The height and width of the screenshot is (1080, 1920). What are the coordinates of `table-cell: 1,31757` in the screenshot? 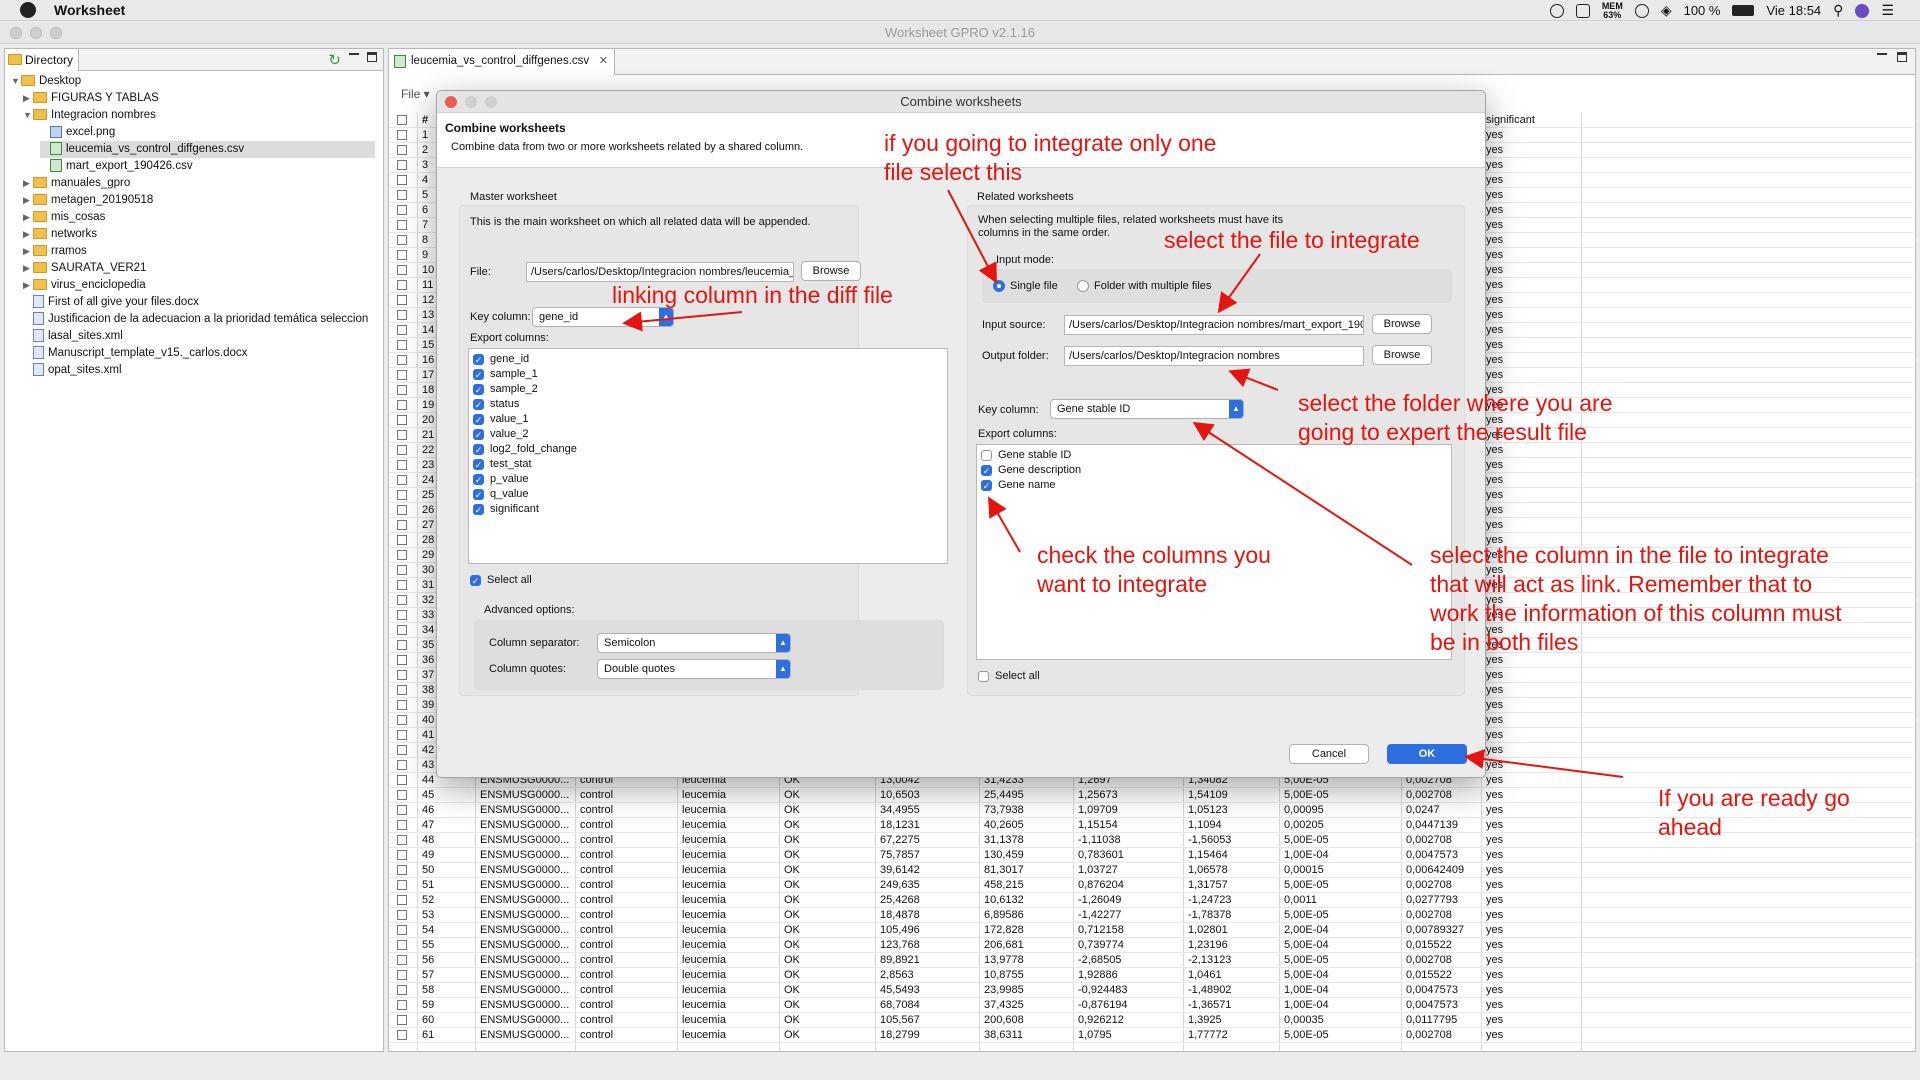 It's located at (1231, 885).